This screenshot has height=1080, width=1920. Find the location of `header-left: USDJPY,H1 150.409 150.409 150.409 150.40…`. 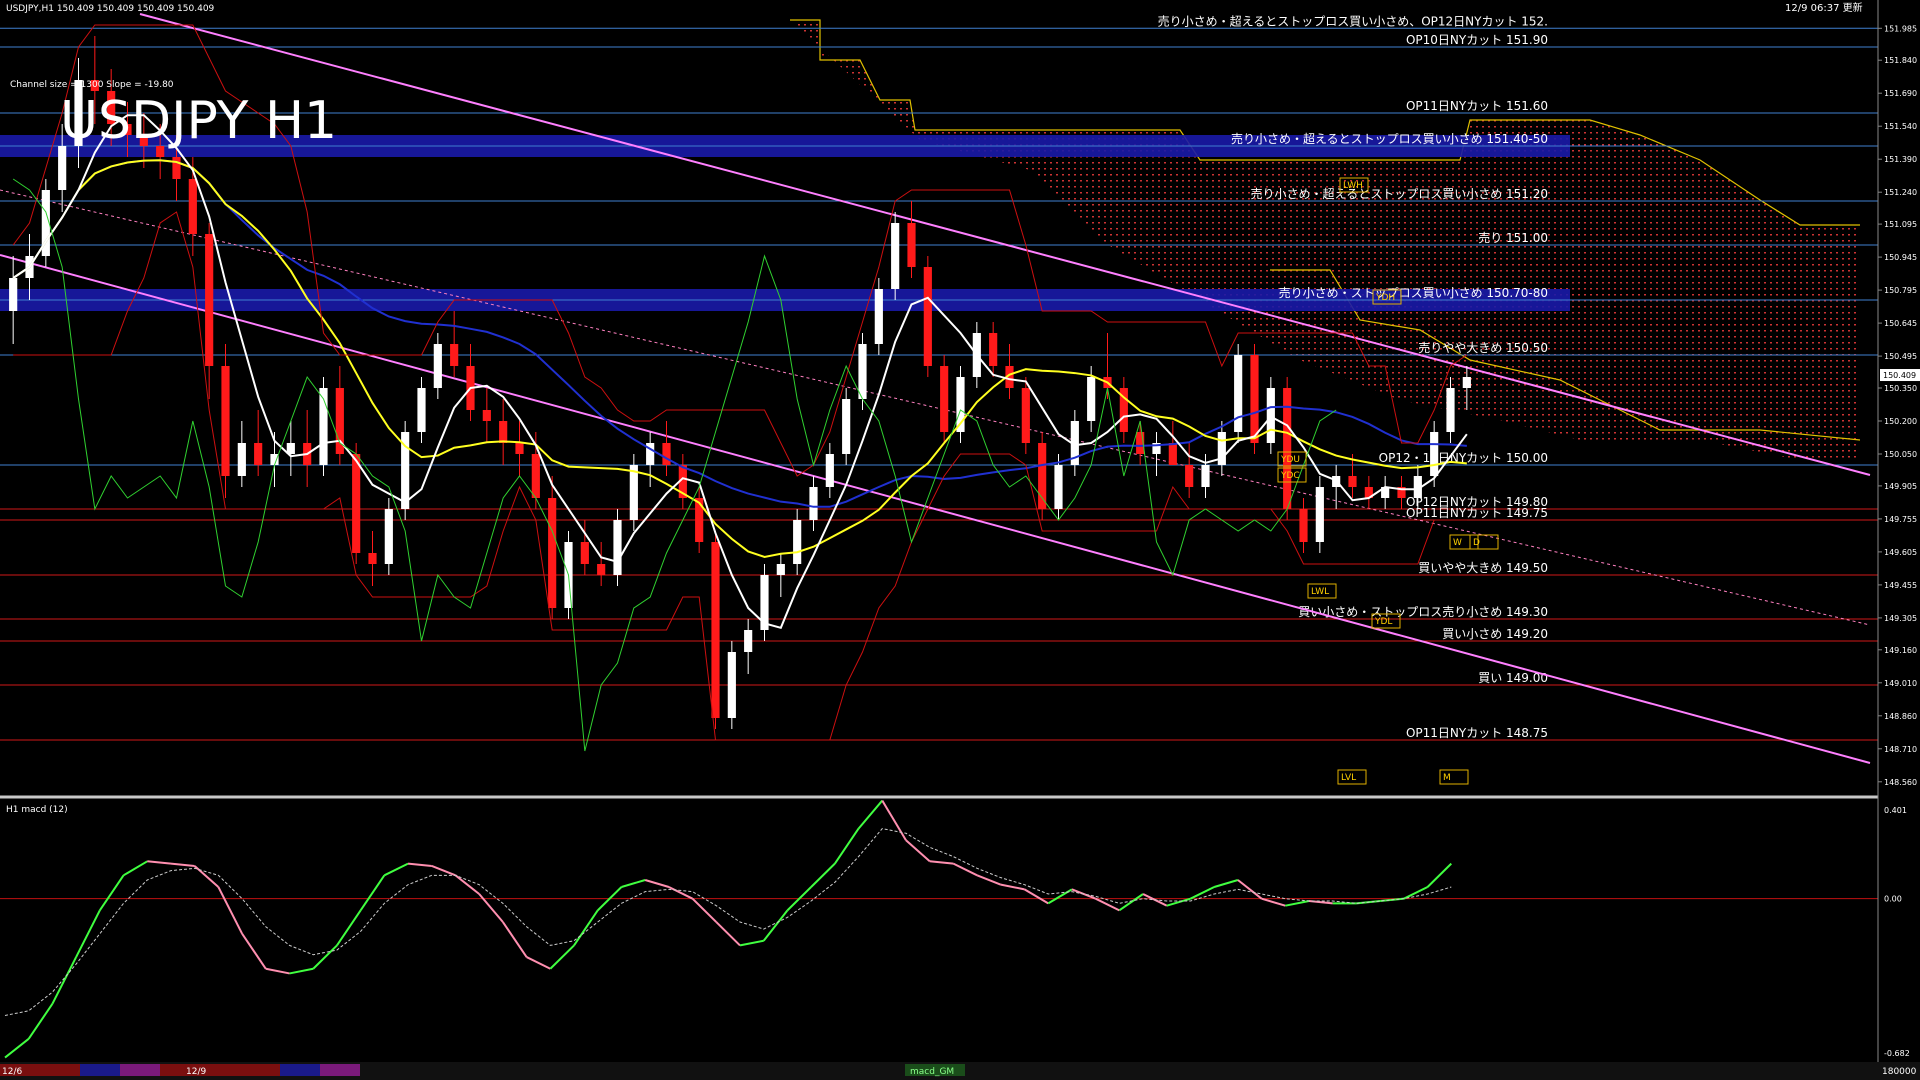

header-left: USDJPY,H1 150.409 150.409 150.409 150.40… is located at coordinates (110, 9).